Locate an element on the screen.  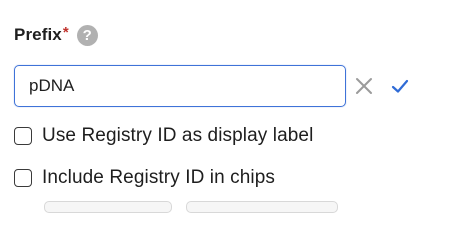
use-registry-id-label: Use Registry ID as display label is located at coordinates (178, 135).